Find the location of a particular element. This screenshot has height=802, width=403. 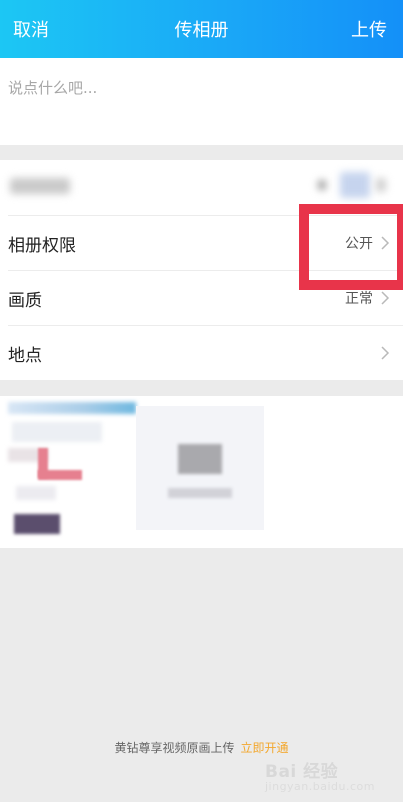

quality-value: 正常 is located at coordinates (359, 299).